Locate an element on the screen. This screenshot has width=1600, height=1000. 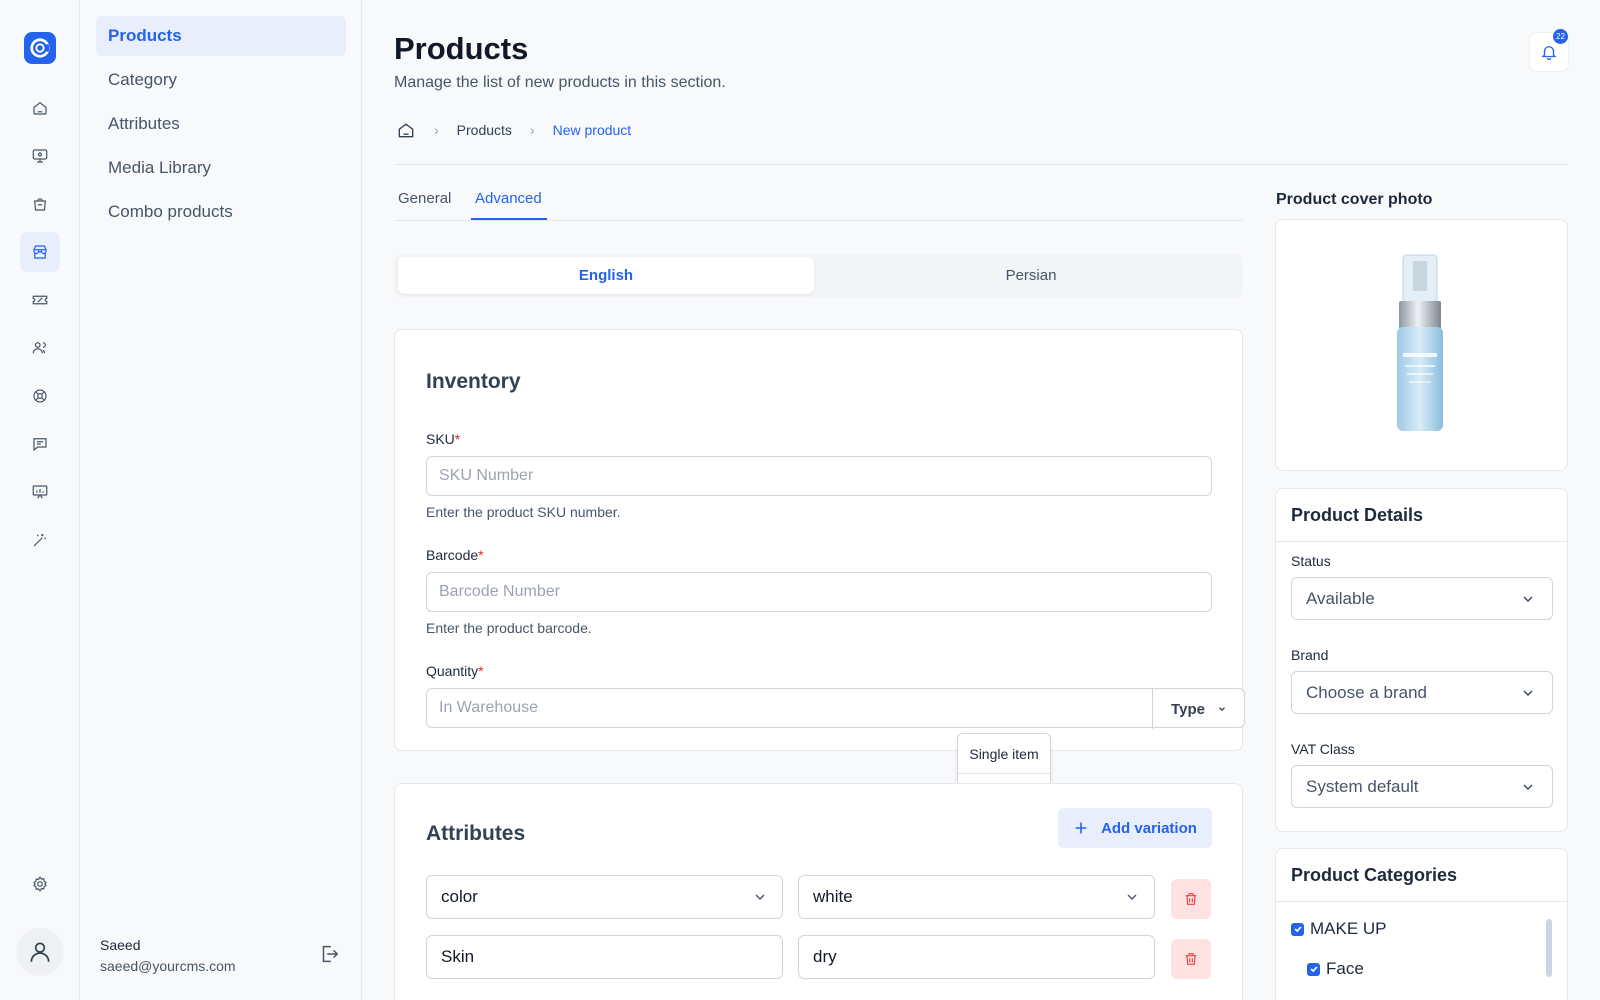
gear-icon is located at coordinates (40, 884).